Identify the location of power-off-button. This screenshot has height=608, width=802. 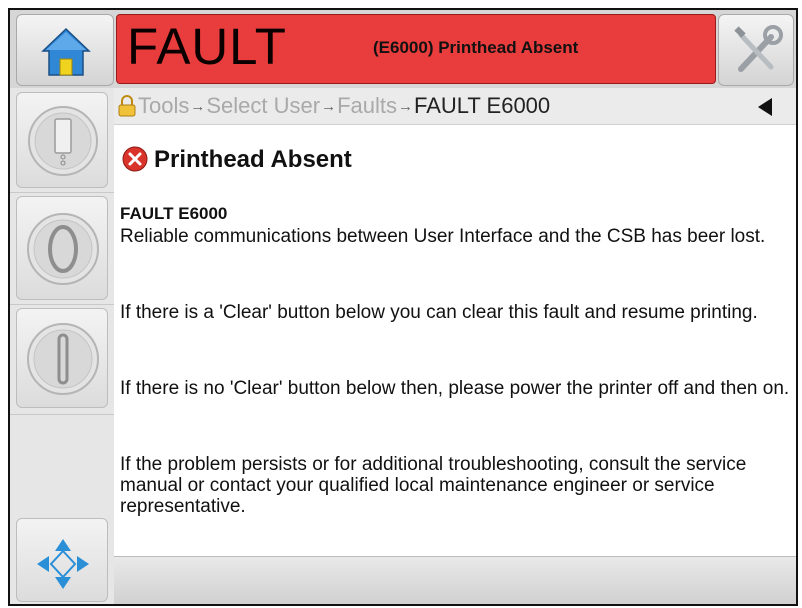
(62, 248).